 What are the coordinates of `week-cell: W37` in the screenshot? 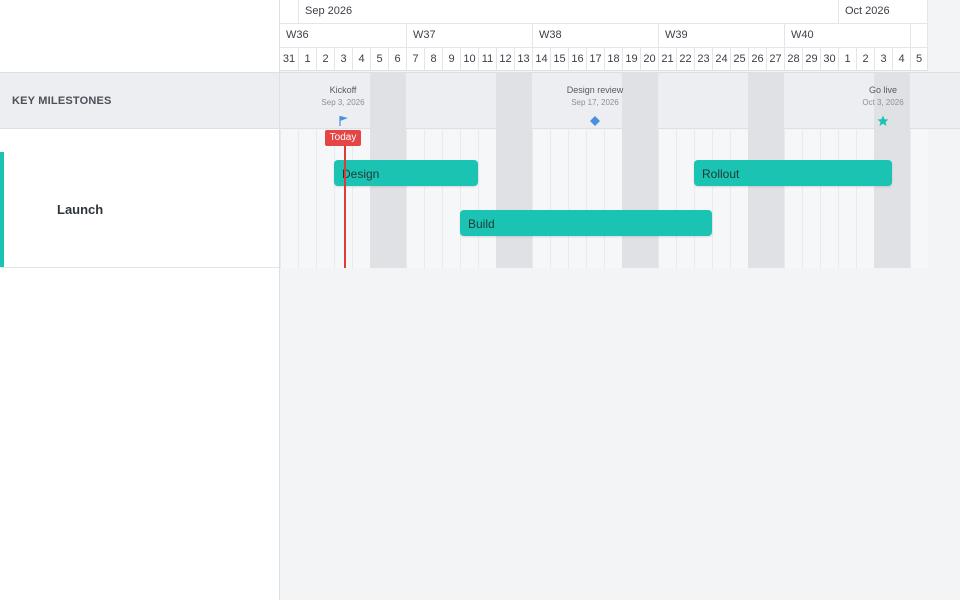 It's located at (469, 35).